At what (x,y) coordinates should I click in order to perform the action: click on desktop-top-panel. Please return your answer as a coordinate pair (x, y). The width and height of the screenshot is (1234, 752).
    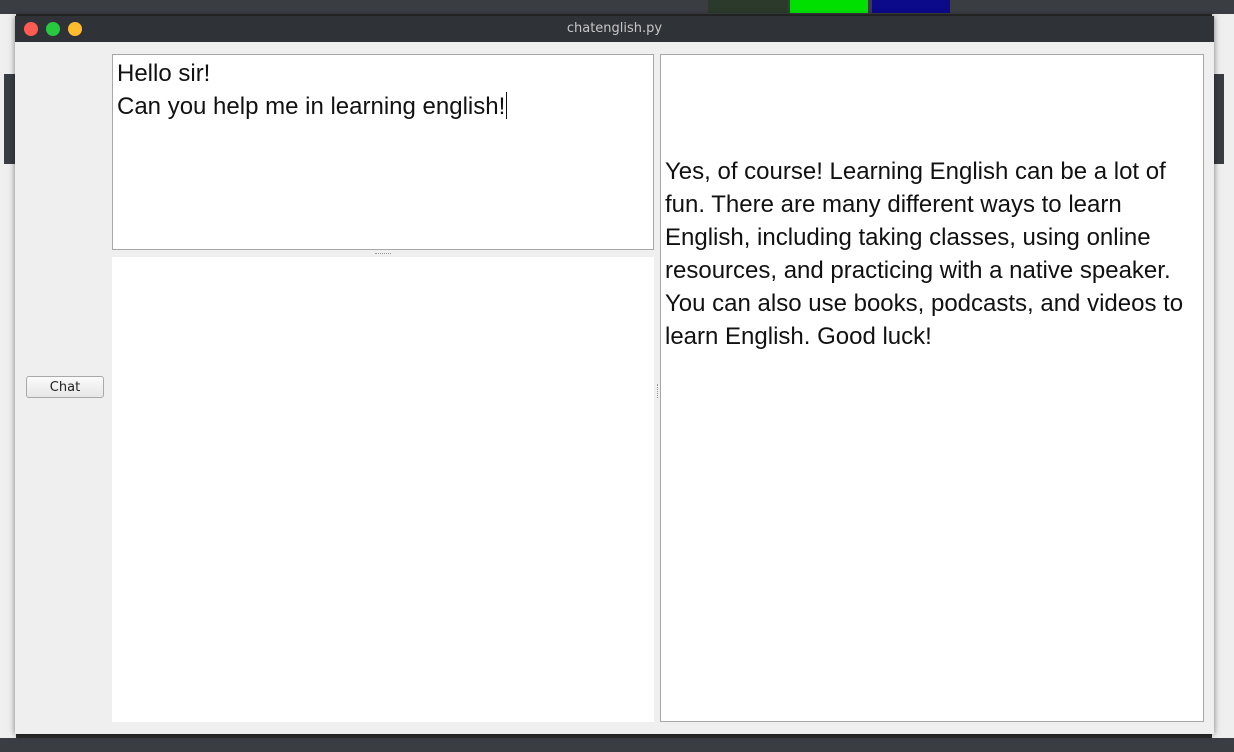
    Looking at the image, I should click on (617, 7).